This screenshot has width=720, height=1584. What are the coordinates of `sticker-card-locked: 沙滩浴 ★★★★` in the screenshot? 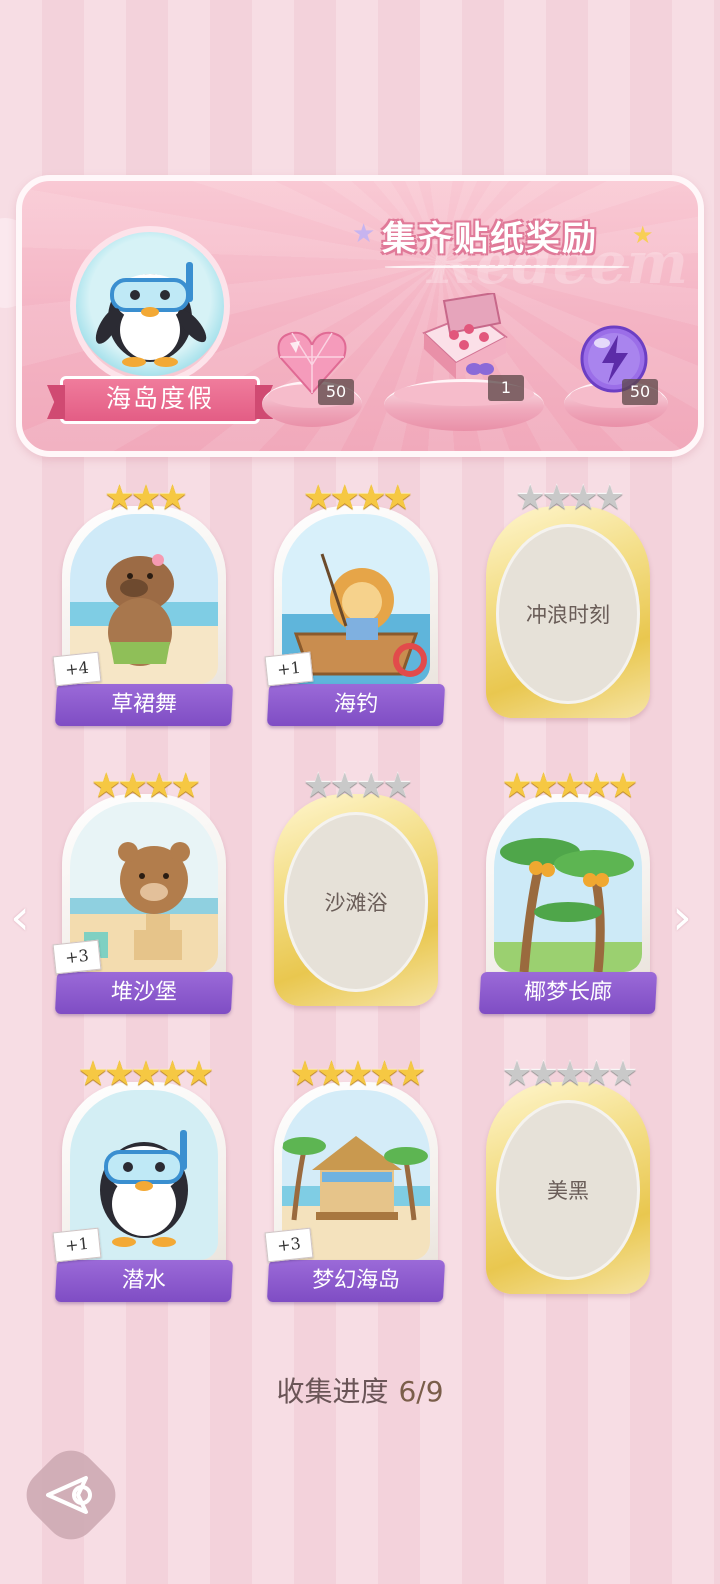 It's located at (356, 886).